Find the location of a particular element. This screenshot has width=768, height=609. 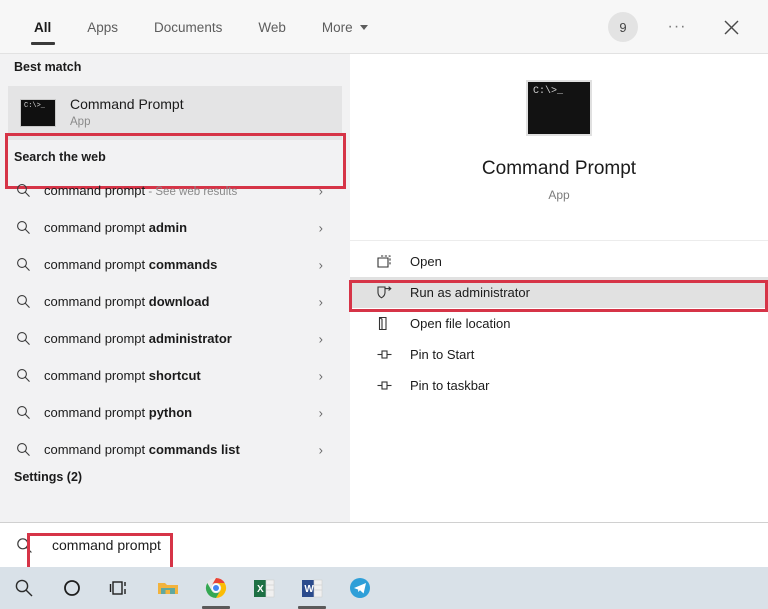

shield-icon is located at coordinates (384, 292).